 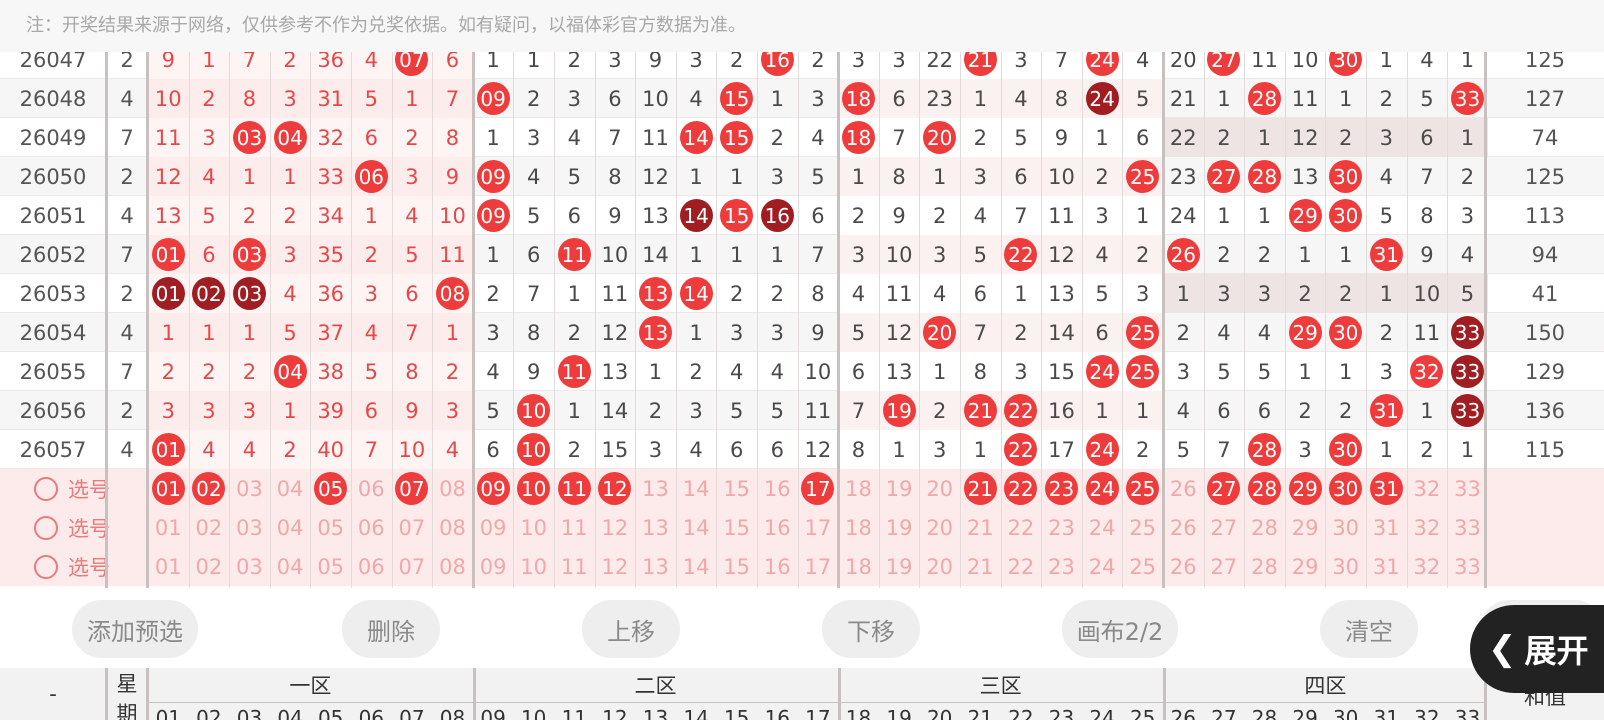 I want to click on delete-button: 删除, so click(x=391, y=629).